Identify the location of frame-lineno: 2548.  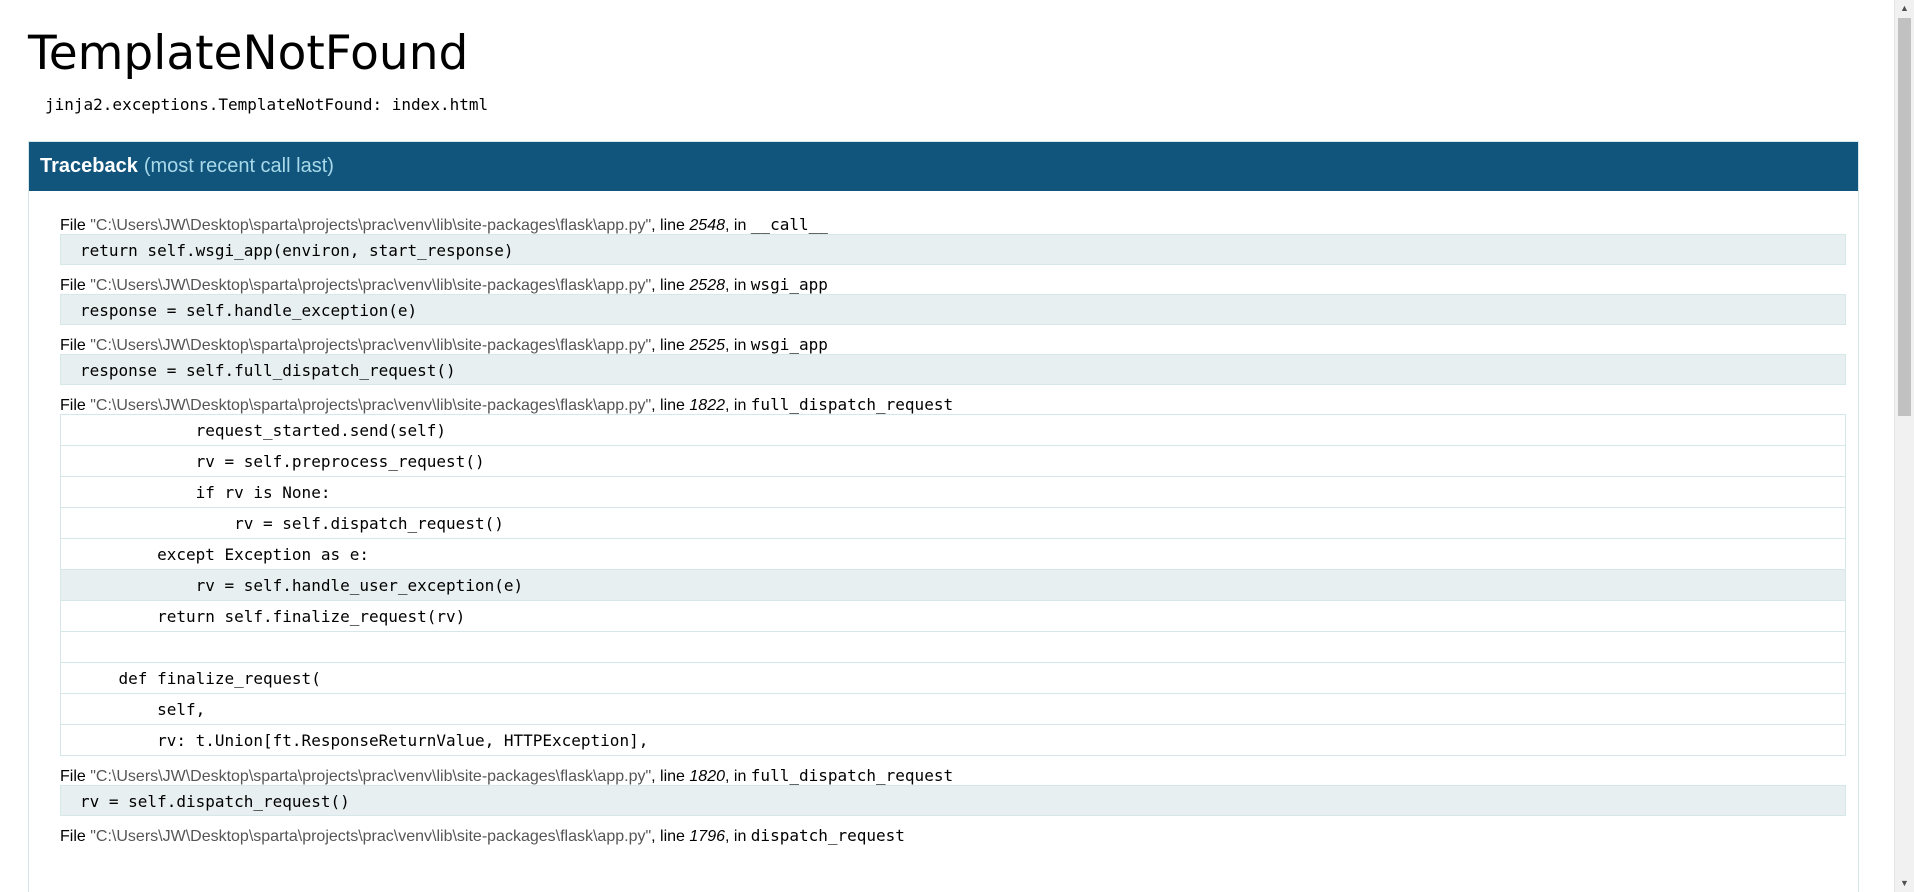
(707, 225).